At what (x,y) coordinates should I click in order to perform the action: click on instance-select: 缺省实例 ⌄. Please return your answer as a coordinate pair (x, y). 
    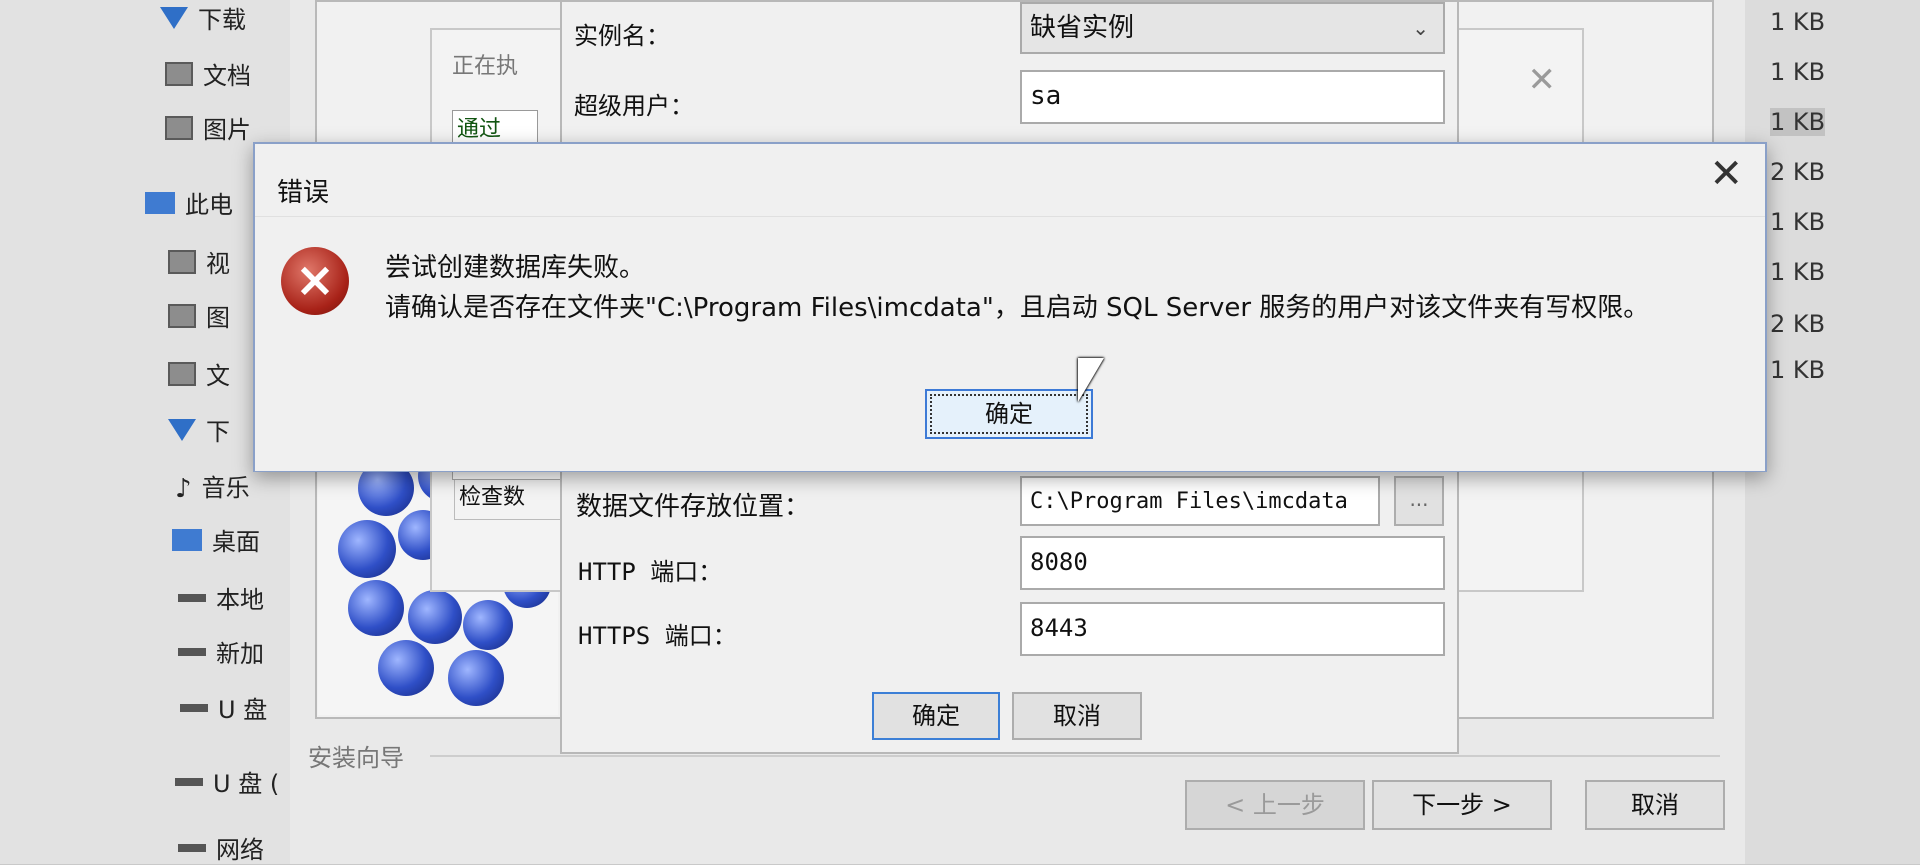
    Looking at the image, I should click on (1232, 28).